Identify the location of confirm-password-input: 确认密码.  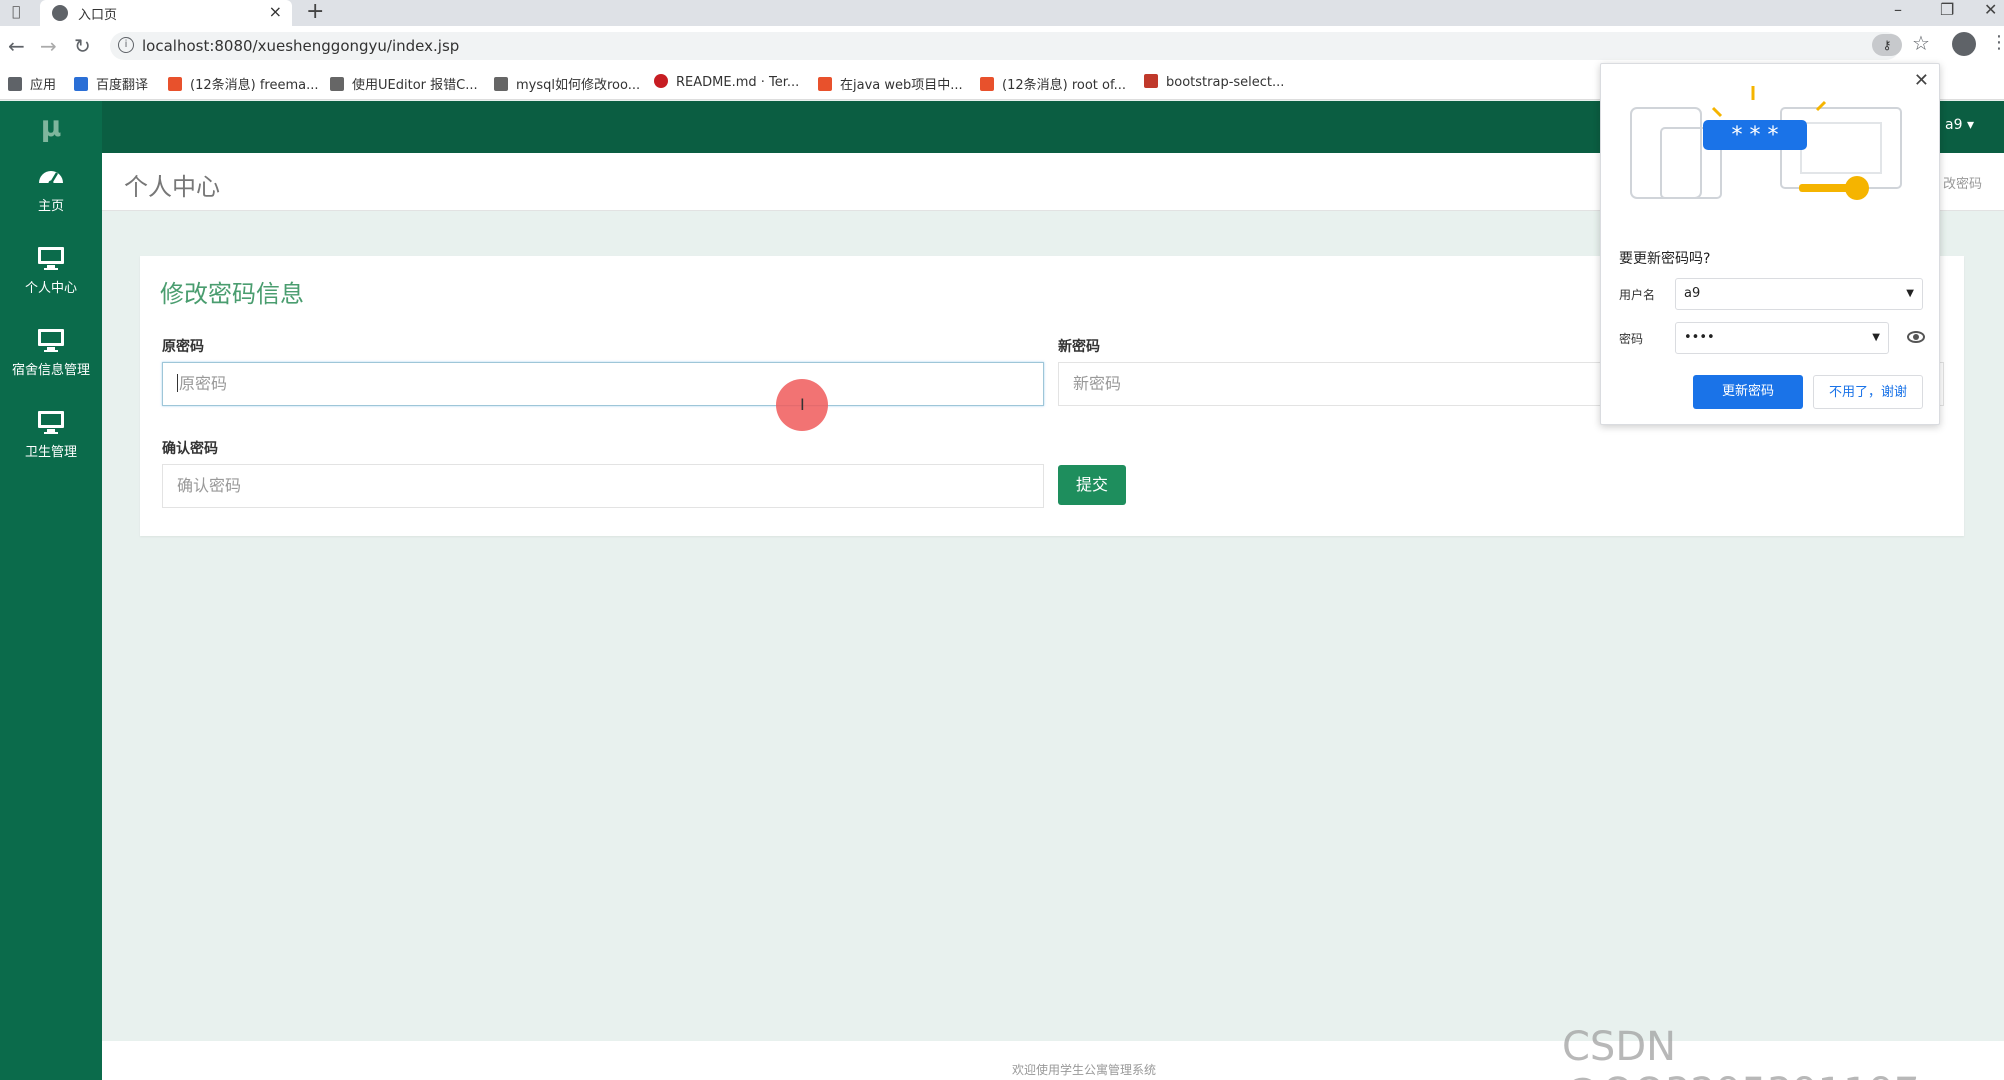
(603, 486).